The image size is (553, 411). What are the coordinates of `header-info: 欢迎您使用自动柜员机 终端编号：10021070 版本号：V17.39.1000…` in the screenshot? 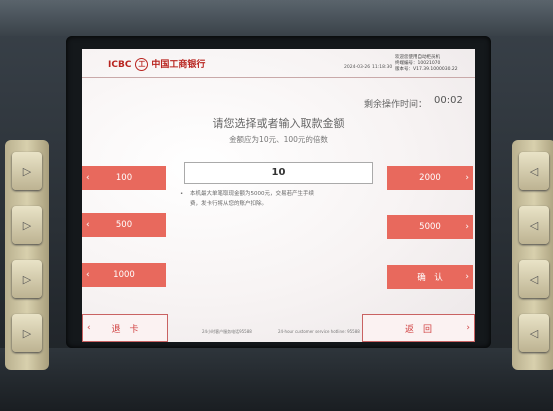 It's located at (426, 64).